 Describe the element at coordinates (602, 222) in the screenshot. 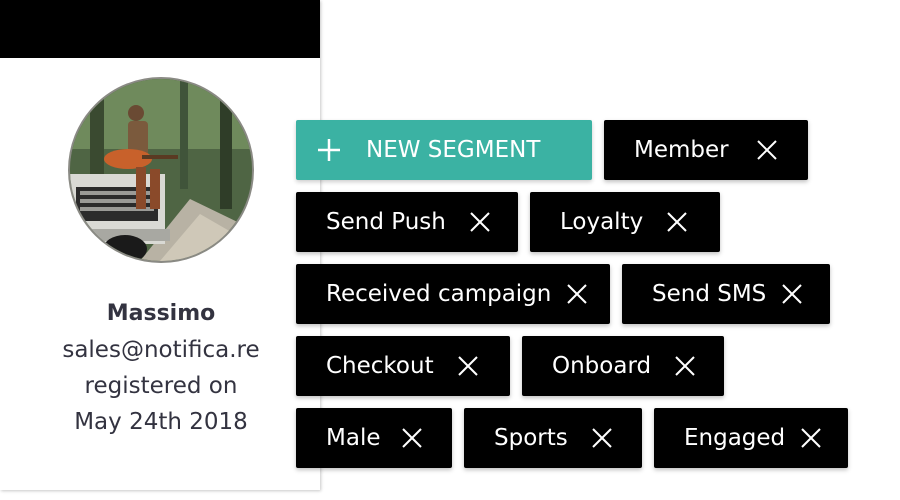

I see `segment-chip-label: Loyalty` at that location.